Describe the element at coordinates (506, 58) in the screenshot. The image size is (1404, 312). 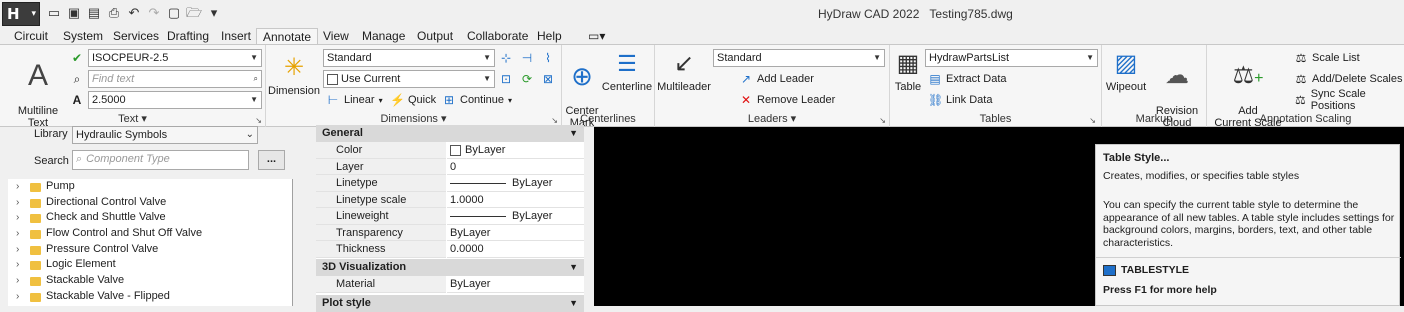
I see `dim-space-icon: ⊹` at that location.